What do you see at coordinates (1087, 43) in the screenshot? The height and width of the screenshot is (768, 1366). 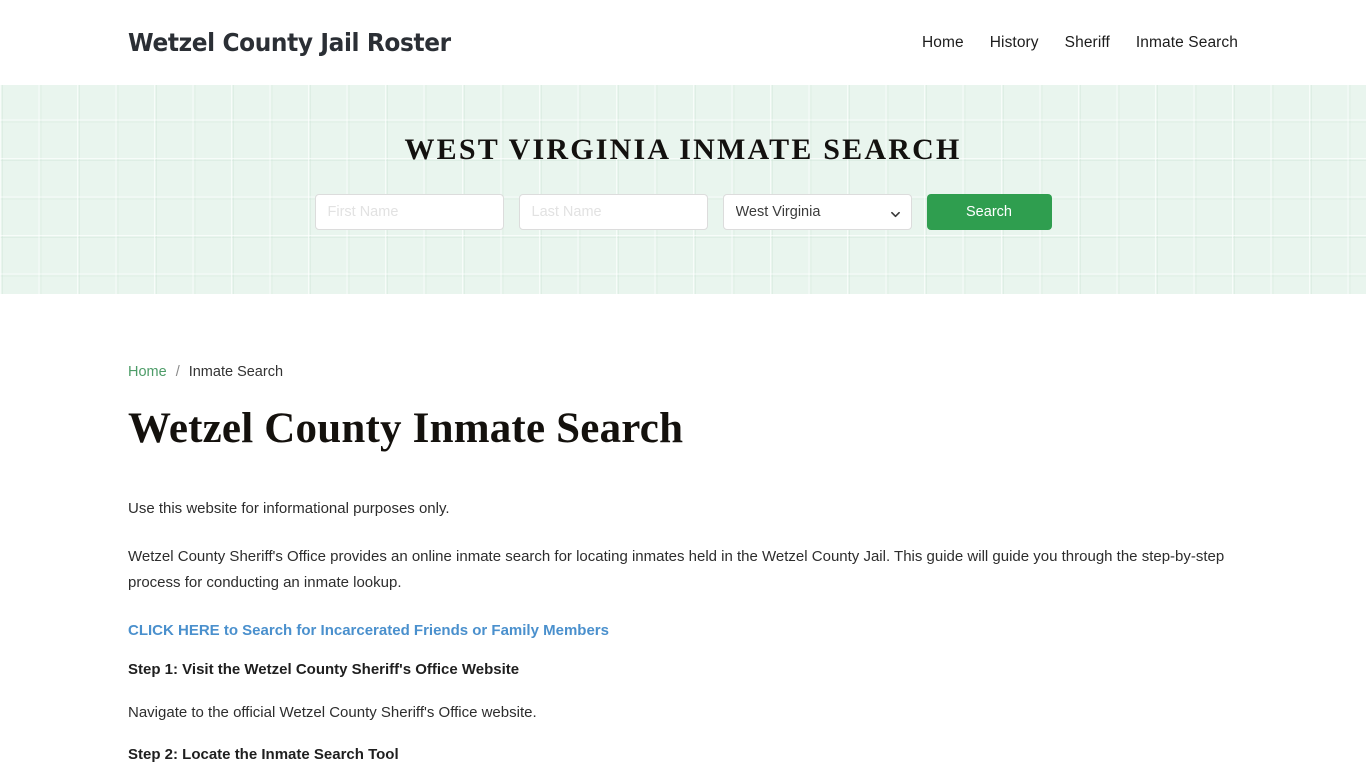 I see `nav-item-sheriff: Sheriff` at bounding box center [1087, 43].